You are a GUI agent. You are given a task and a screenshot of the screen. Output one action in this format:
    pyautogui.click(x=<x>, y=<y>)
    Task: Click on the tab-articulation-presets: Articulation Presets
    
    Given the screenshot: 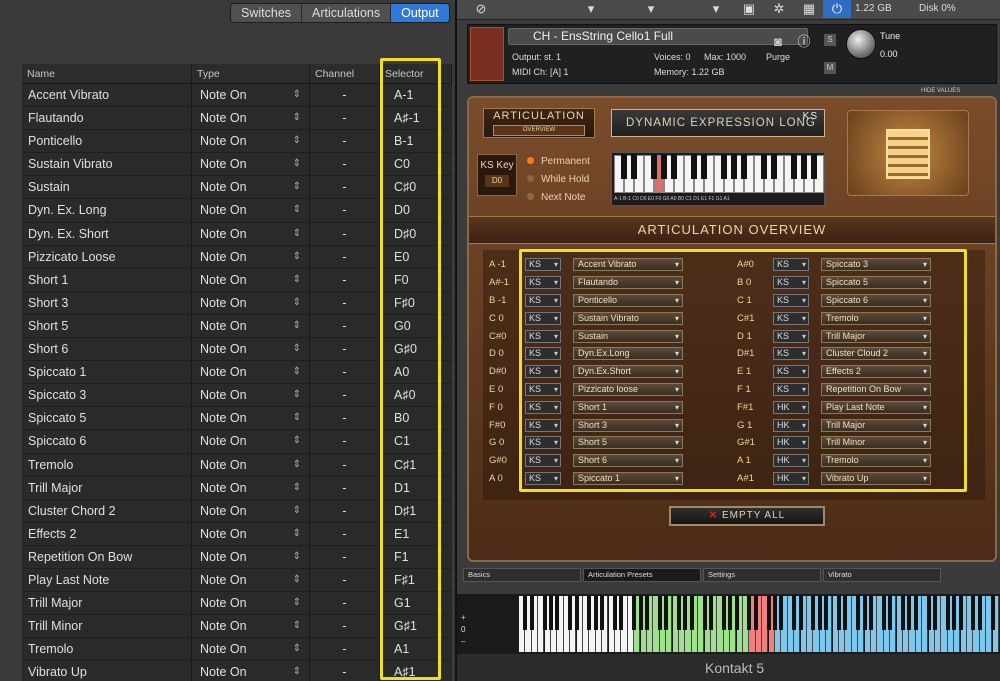 What is the action you would take?
    pyautogui.click(x=642, y=575)
    